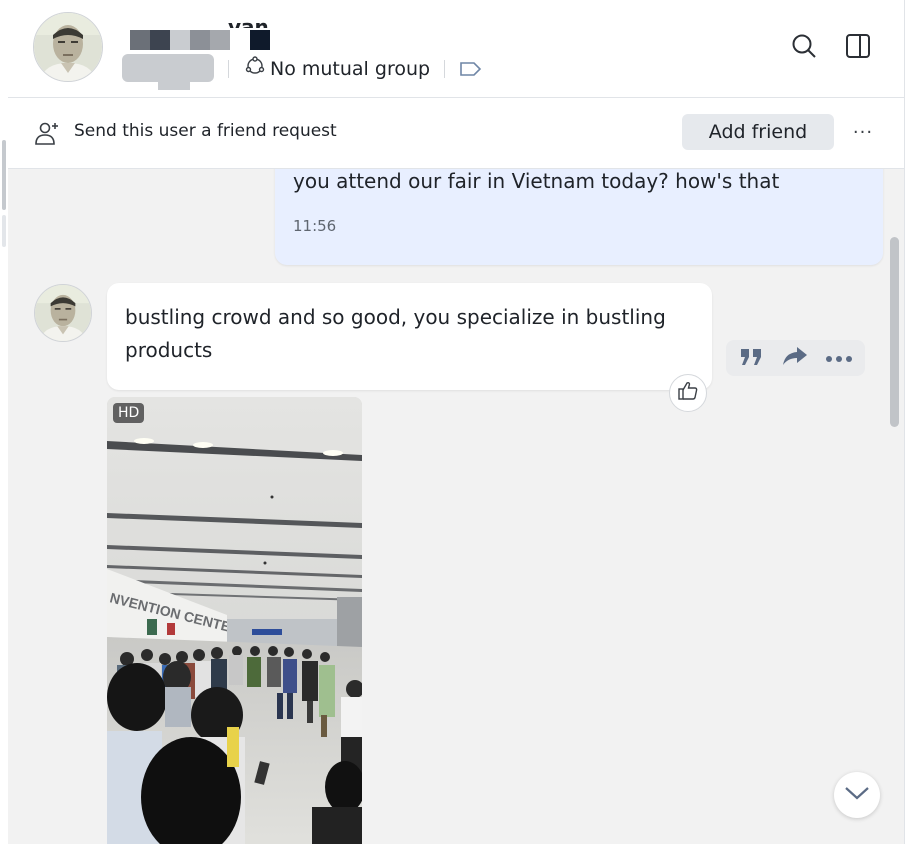 The width and height of the screenshot is (911, 844). I want to click on crowd-photo: NVENTION CENTER, so click(234, 620).